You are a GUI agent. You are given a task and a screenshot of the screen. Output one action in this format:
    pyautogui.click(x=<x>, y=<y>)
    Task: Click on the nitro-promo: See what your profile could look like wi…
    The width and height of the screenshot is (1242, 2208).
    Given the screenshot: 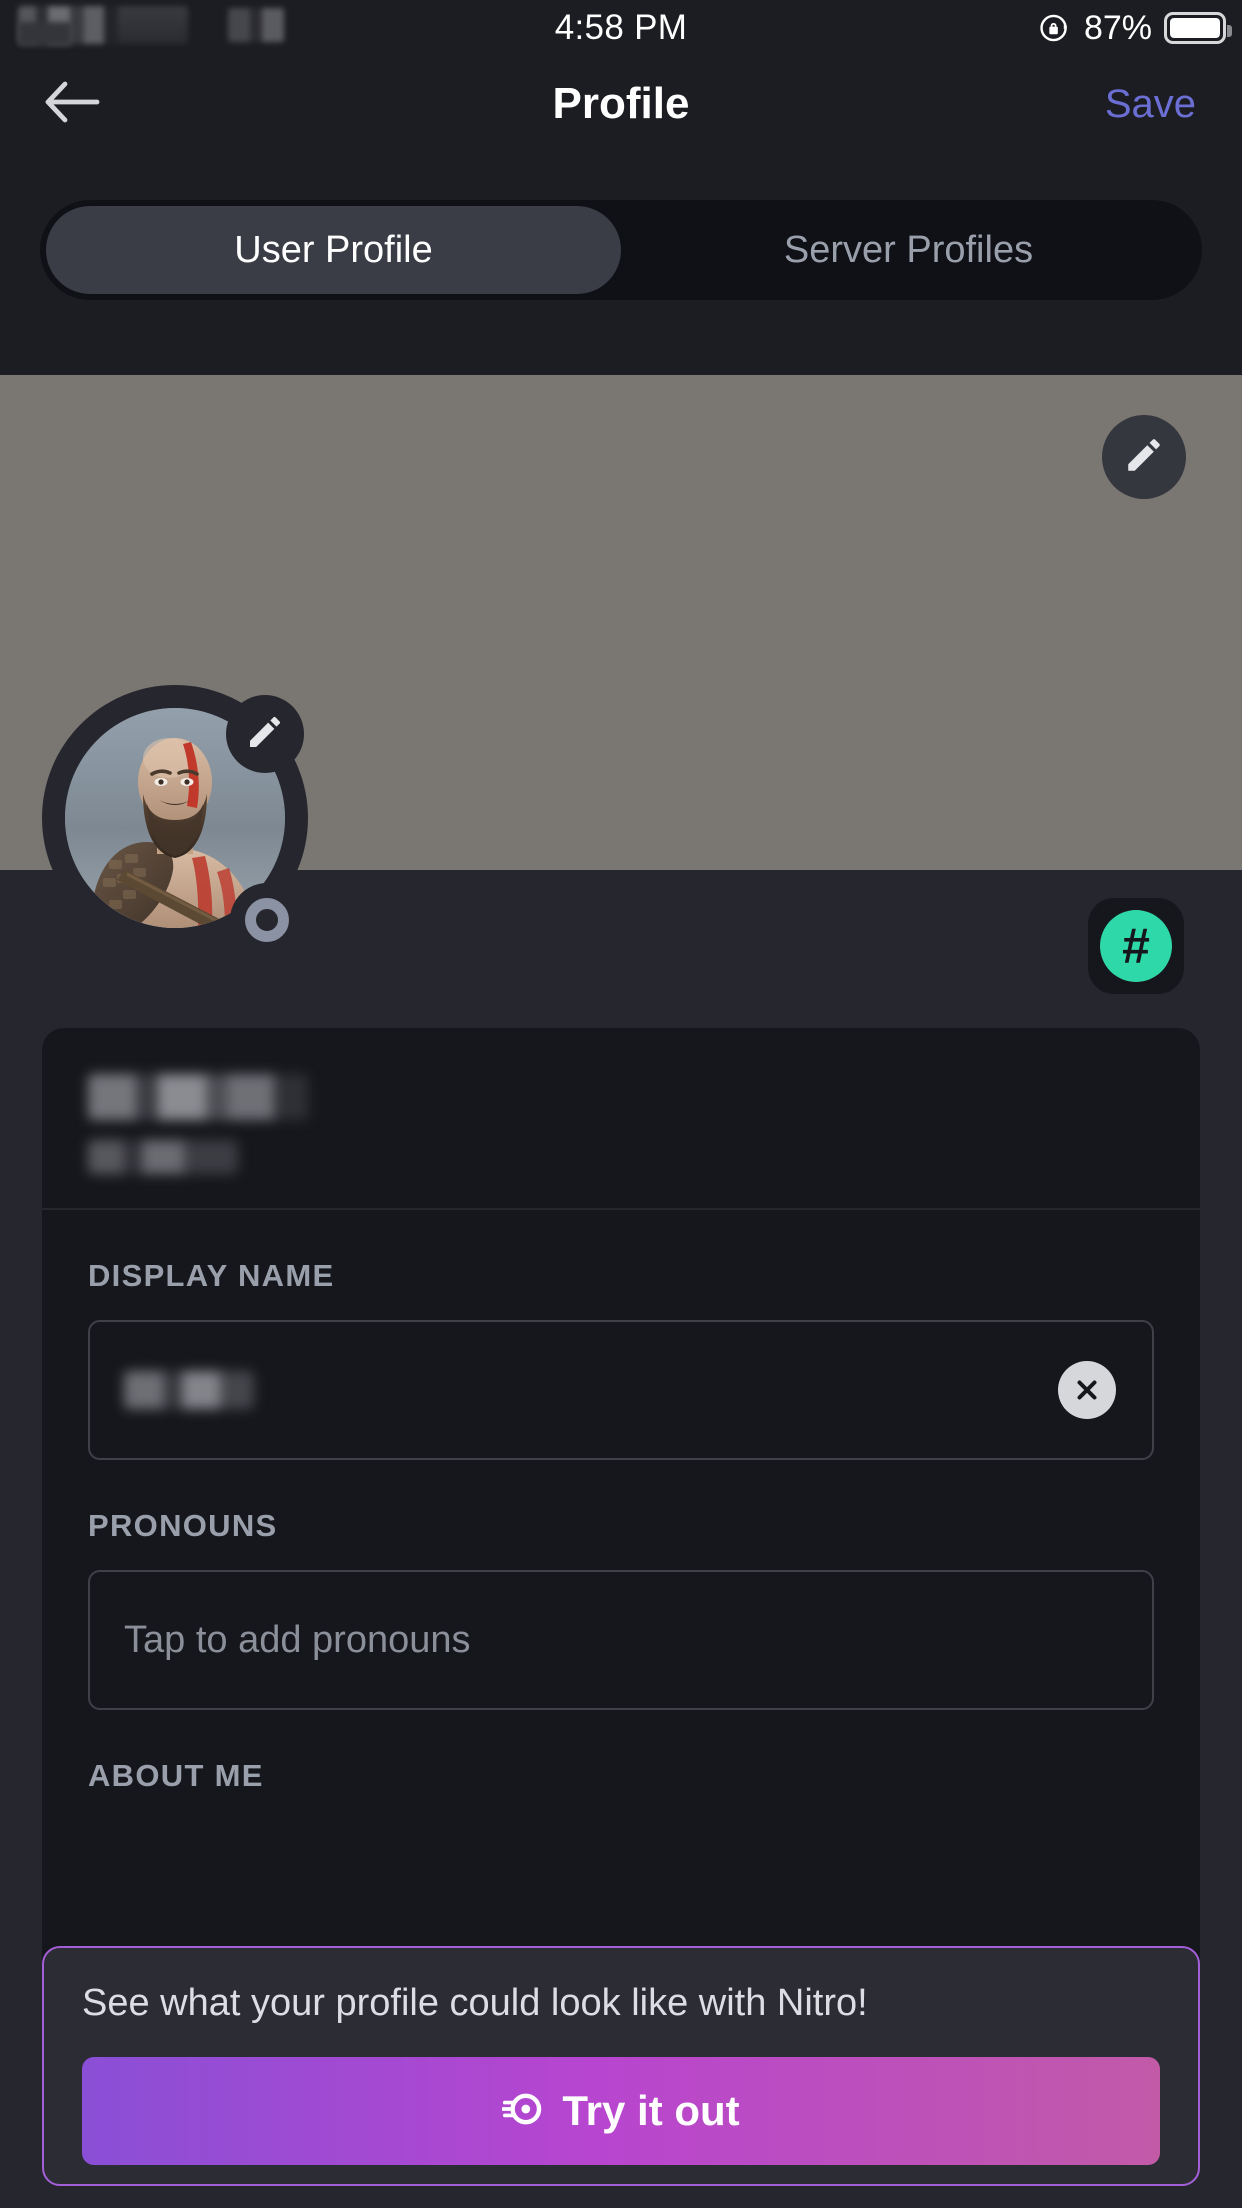 What is the action you would take?
    pyautogui.click(x=621, y=2066)
    